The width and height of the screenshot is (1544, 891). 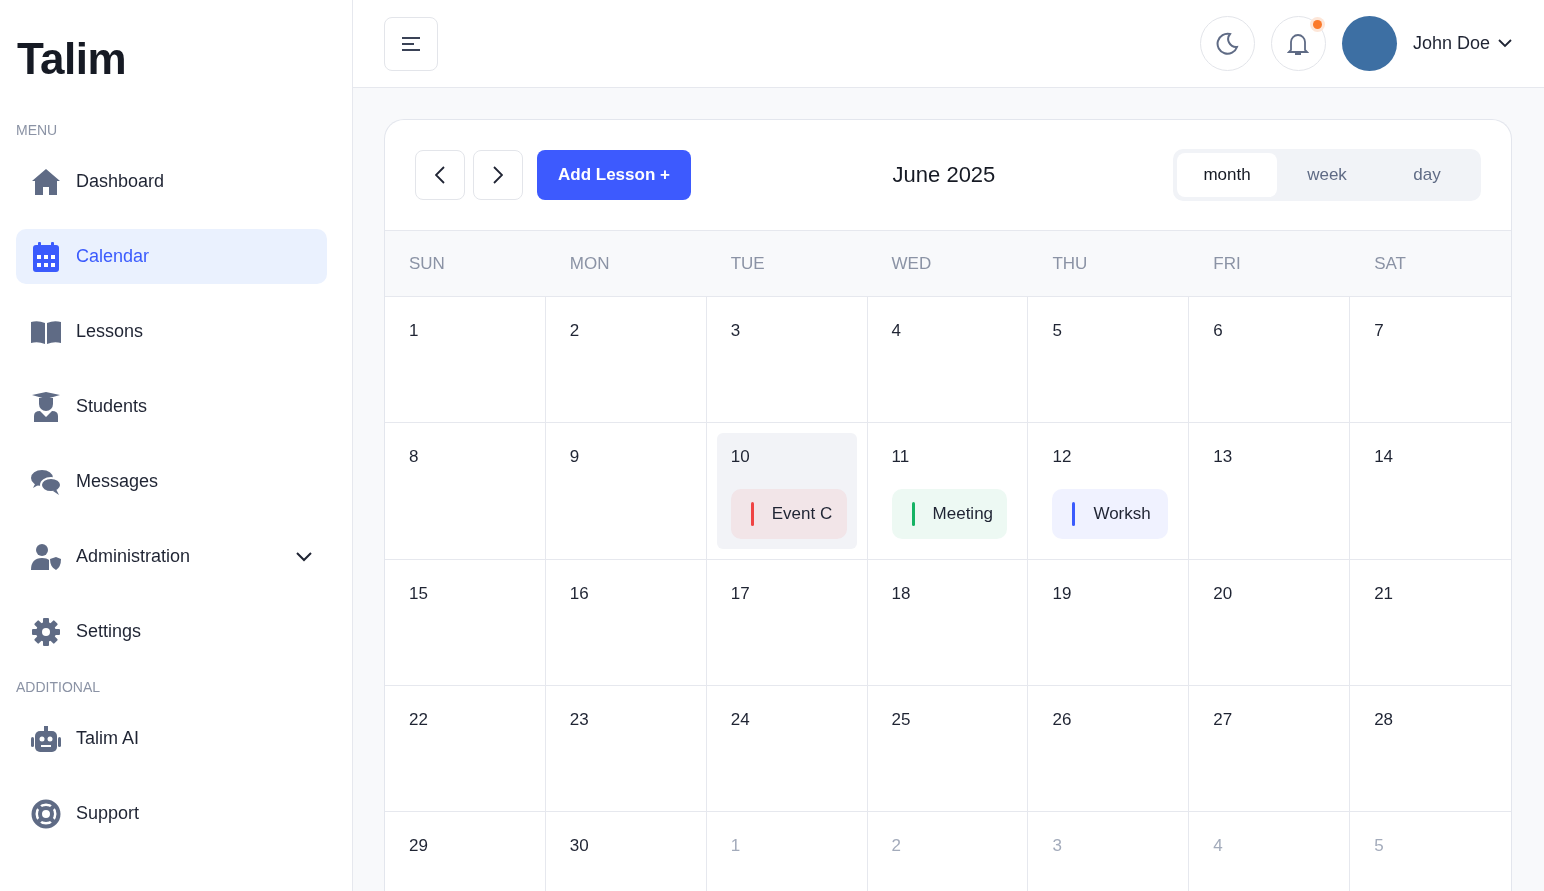 I want to click on day-cell: 13, so click(x=1269, y=491).